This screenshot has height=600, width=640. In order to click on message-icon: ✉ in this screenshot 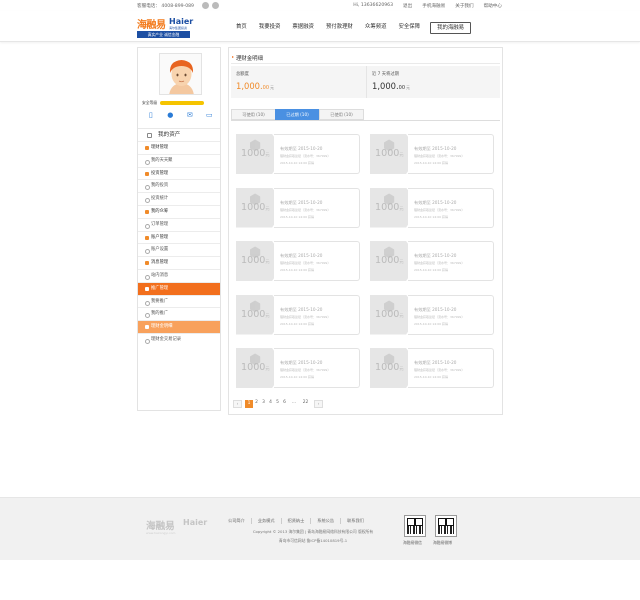, I will do `click(190, 115)`.